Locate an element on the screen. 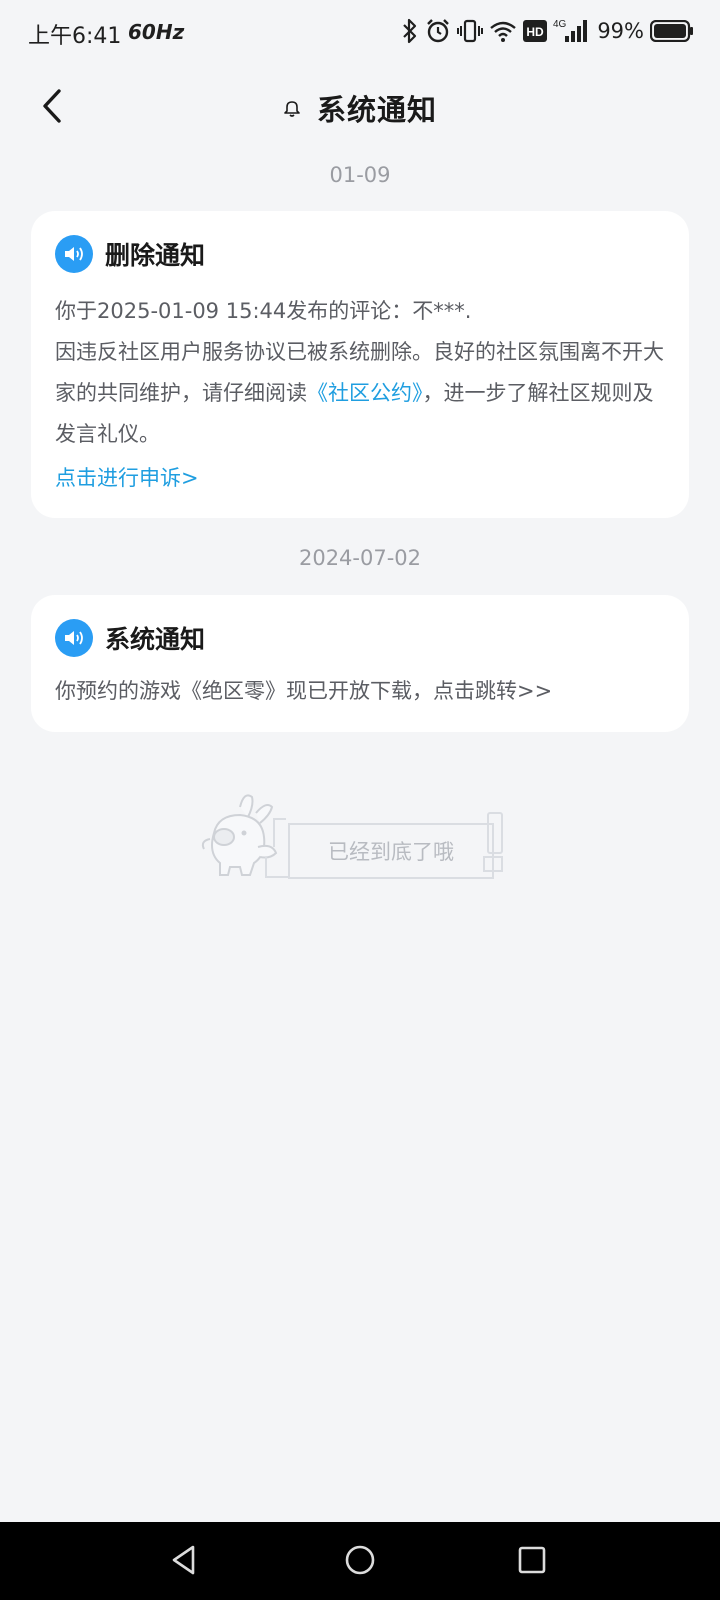 The image size is (720, 1600). network-type: 4G is located at coordinates (560, 24).